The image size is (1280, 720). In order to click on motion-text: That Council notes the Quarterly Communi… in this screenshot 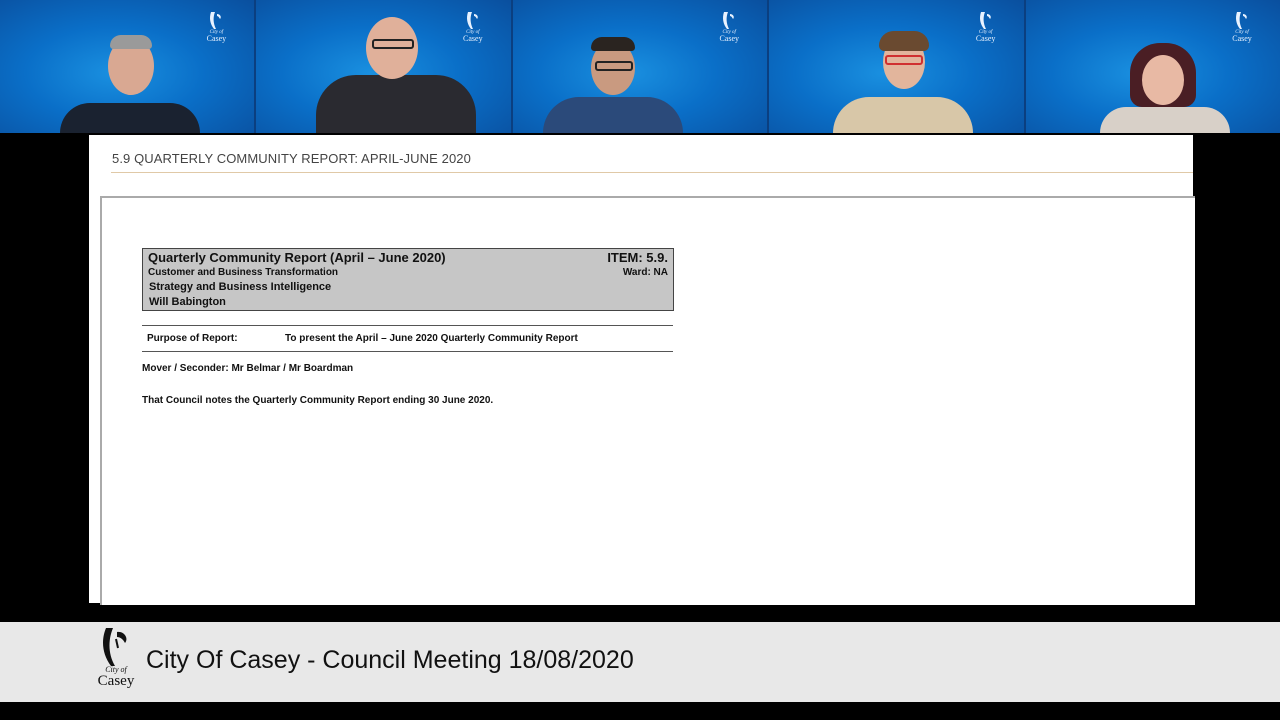, I will do `click(318, 400)`.